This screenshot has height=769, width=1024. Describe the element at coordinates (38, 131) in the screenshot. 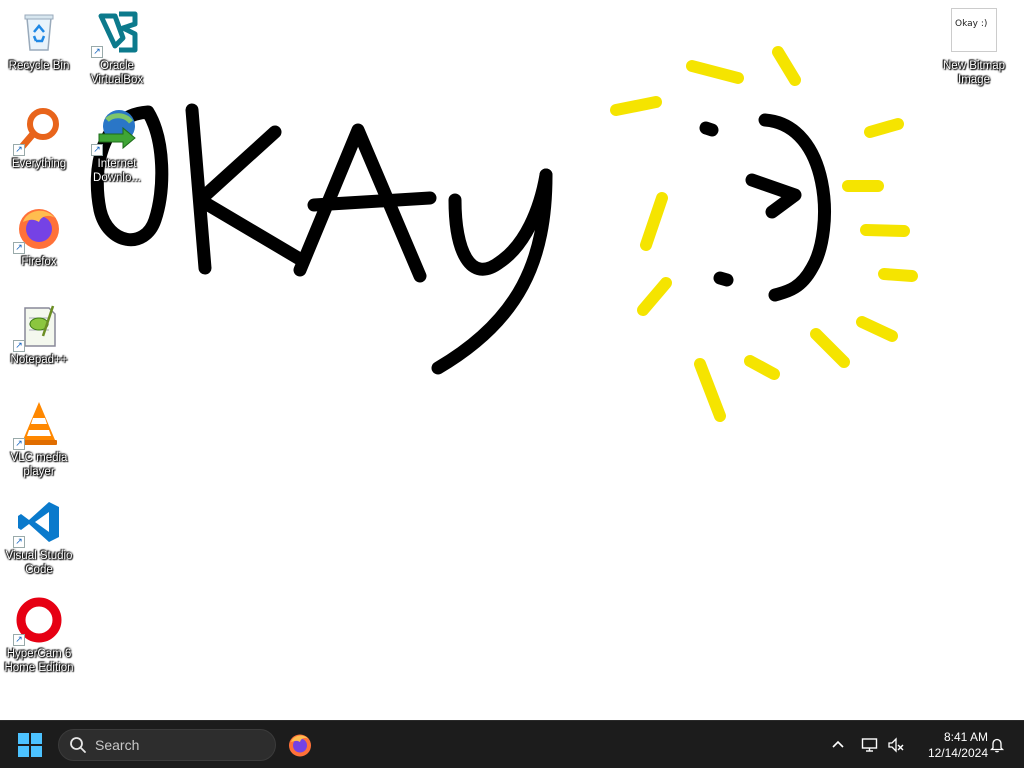

I see `everything-search-icon: ↗` at that location.